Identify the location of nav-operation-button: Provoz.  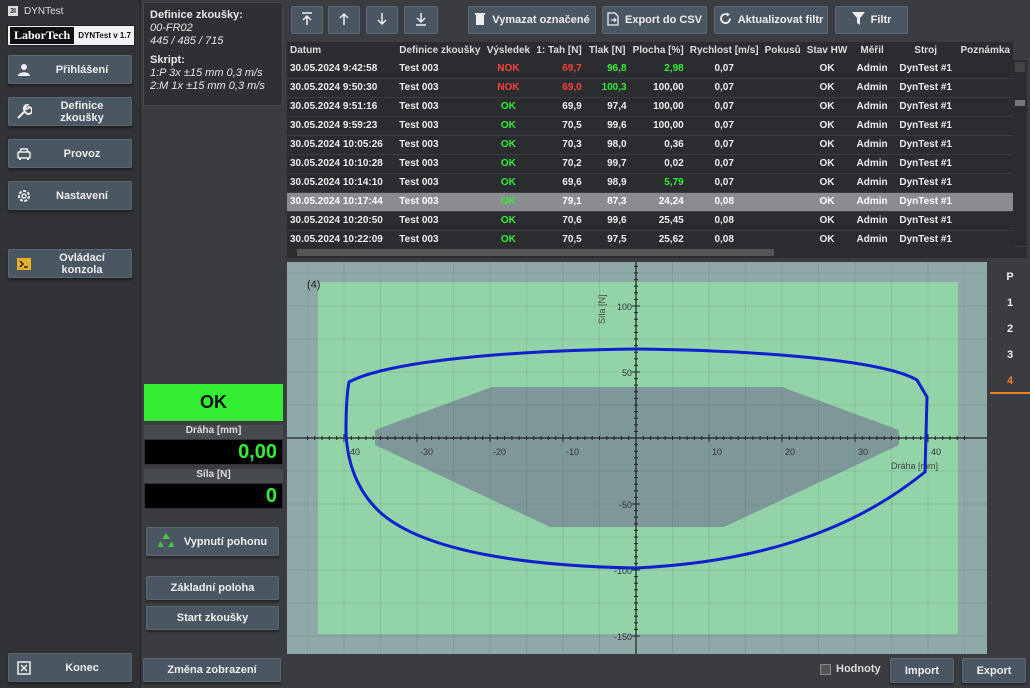
(70, 153).